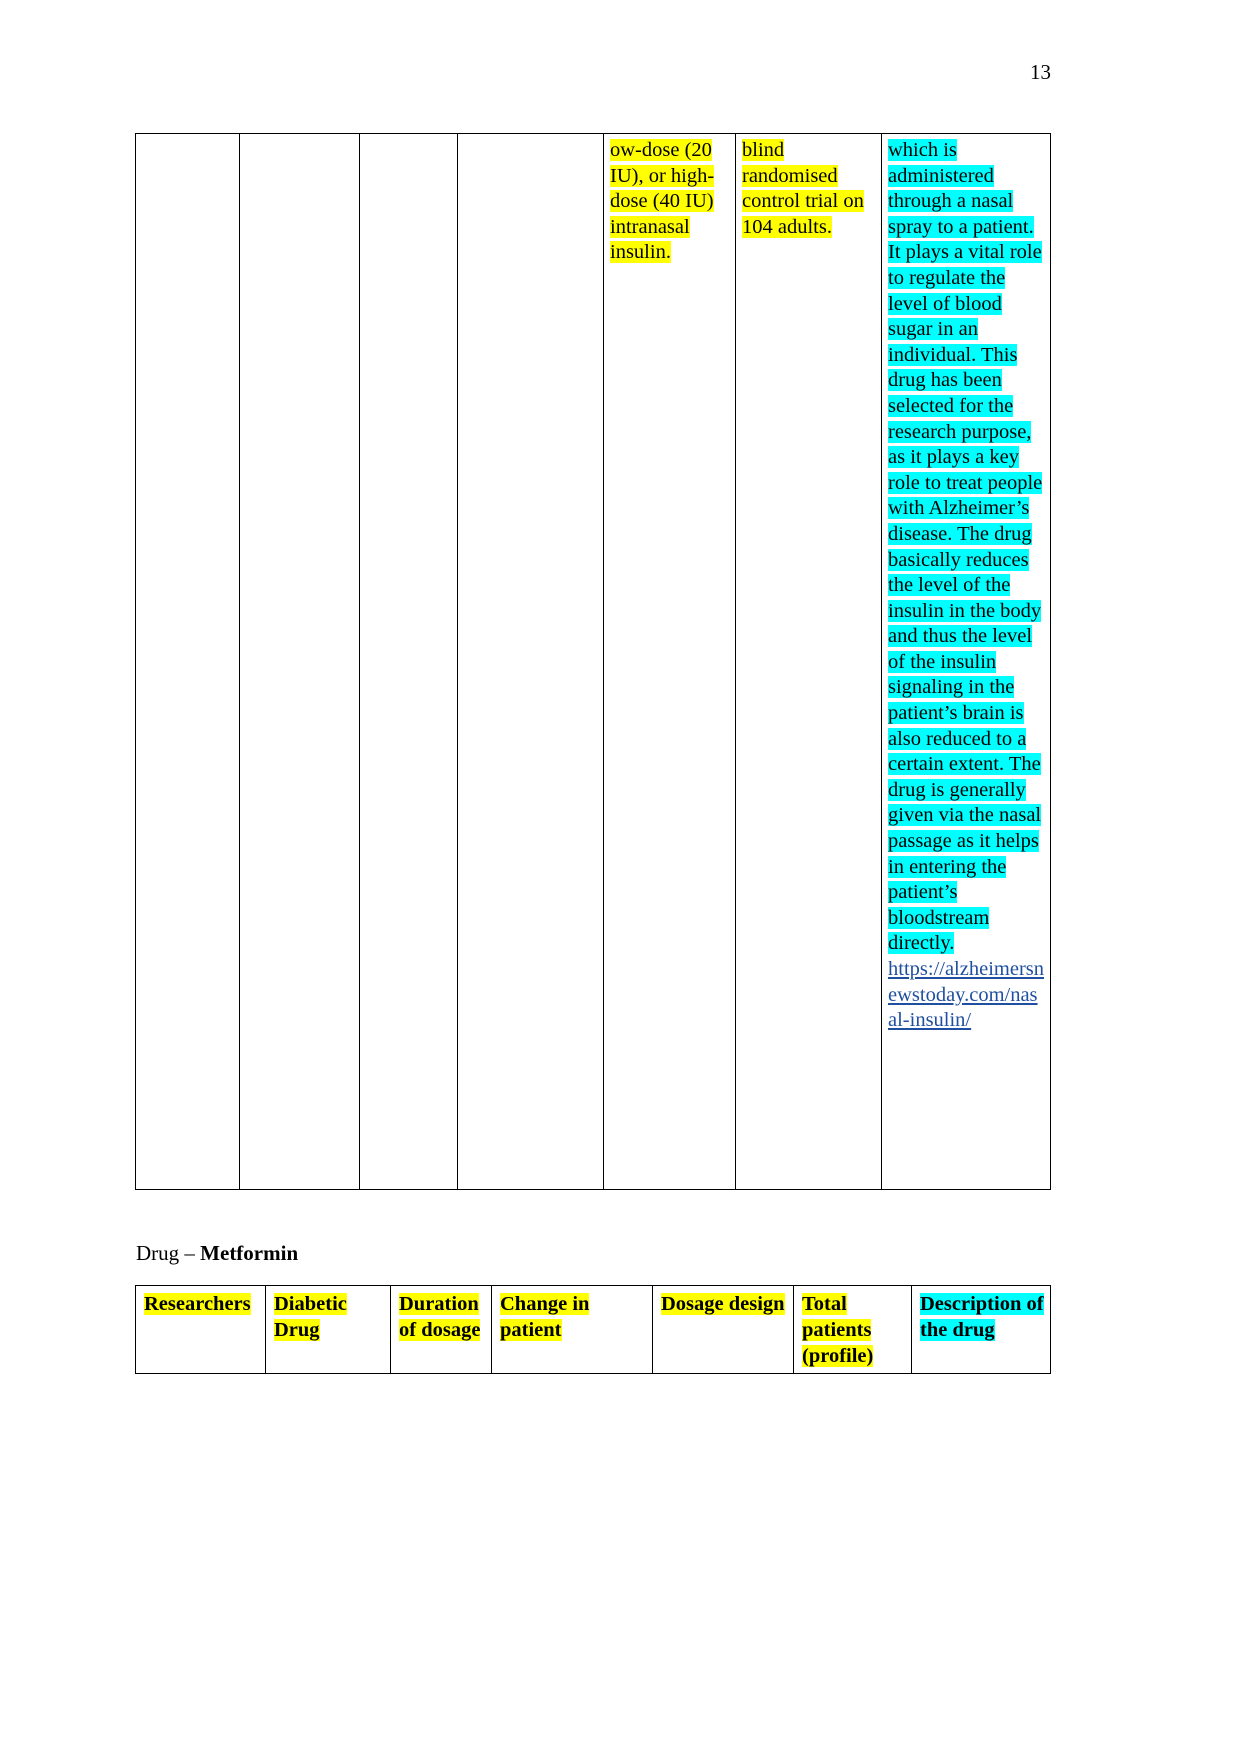  What do you see at coordinates (200, 1329) in the screenshot?
I see `metformin-header-researchers: Researchers` at bounding box center [200, 1329].